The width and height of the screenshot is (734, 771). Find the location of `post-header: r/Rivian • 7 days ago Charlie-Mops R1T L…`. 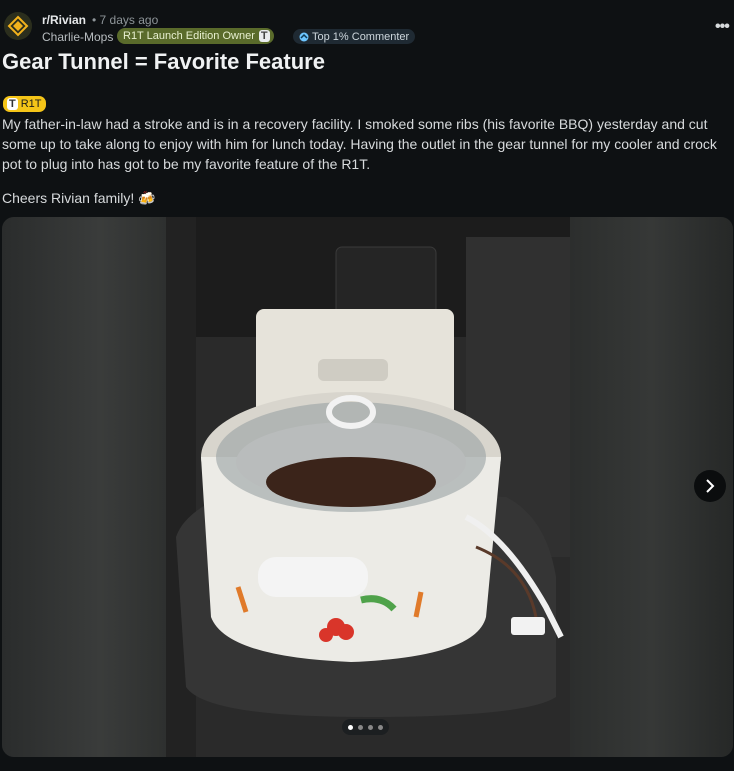

post-header: r/Rivian • 7 days ago Charlie-Mops R1T L… is located at coordinates (367, 24).